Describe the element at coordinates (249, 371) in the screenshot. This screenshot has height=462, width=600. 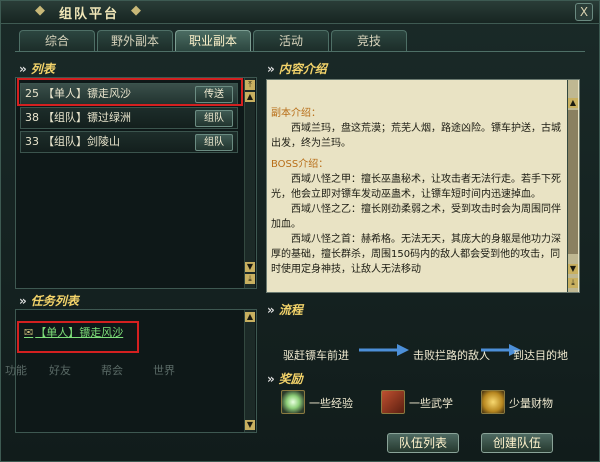
I see `task-scrollbar: ▲ ▼` at that location.